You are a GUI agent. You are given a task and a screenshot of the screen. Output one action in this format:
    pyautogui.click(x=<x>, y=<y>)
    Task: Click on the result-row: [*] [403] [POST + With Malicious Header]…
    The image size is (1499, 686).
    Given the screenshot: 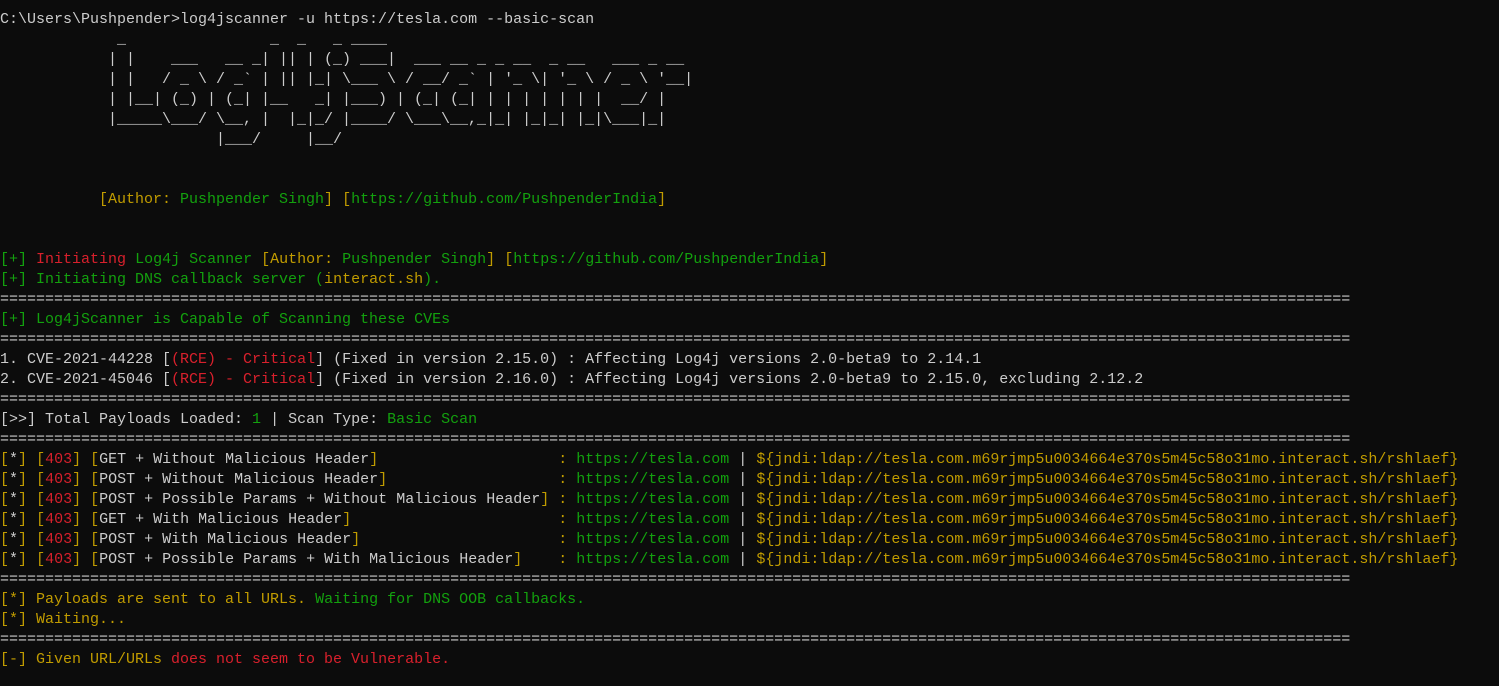 What is the action you would take?
    pyautogui.click(x=729, y=539)
    